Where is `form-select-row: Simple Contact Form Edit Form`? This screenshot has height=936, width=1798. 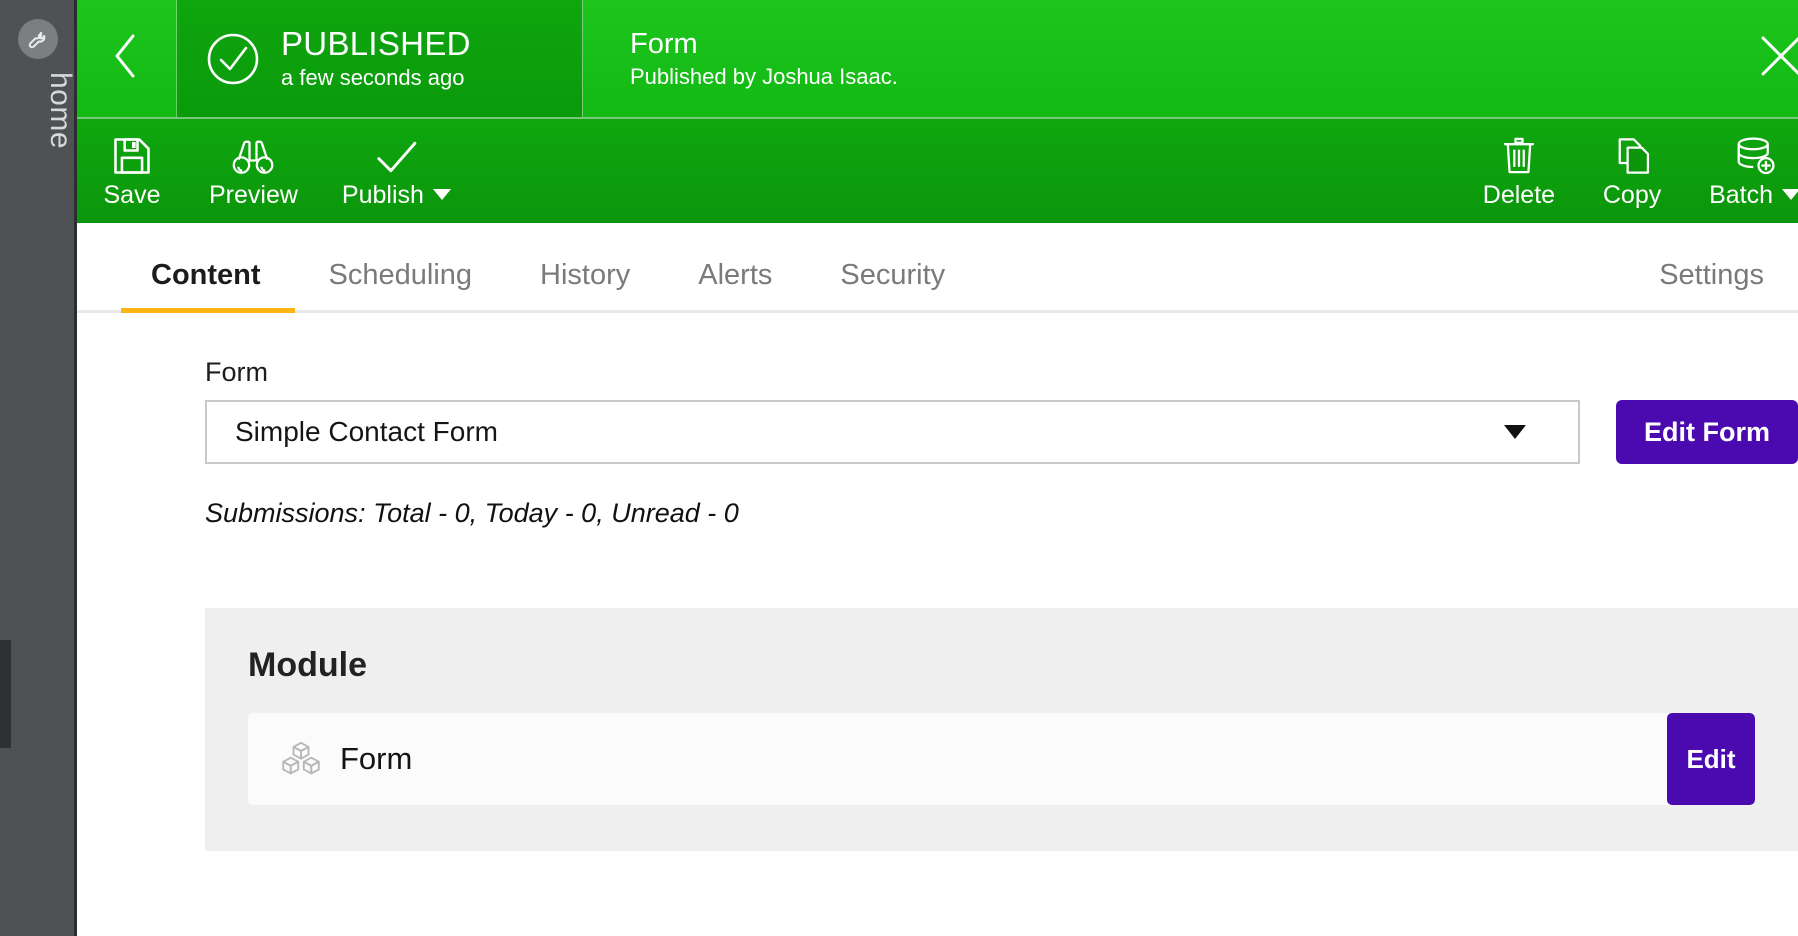 form-select-row: Simple Contact Form Edit Form is located at coordinates (1001, 432).